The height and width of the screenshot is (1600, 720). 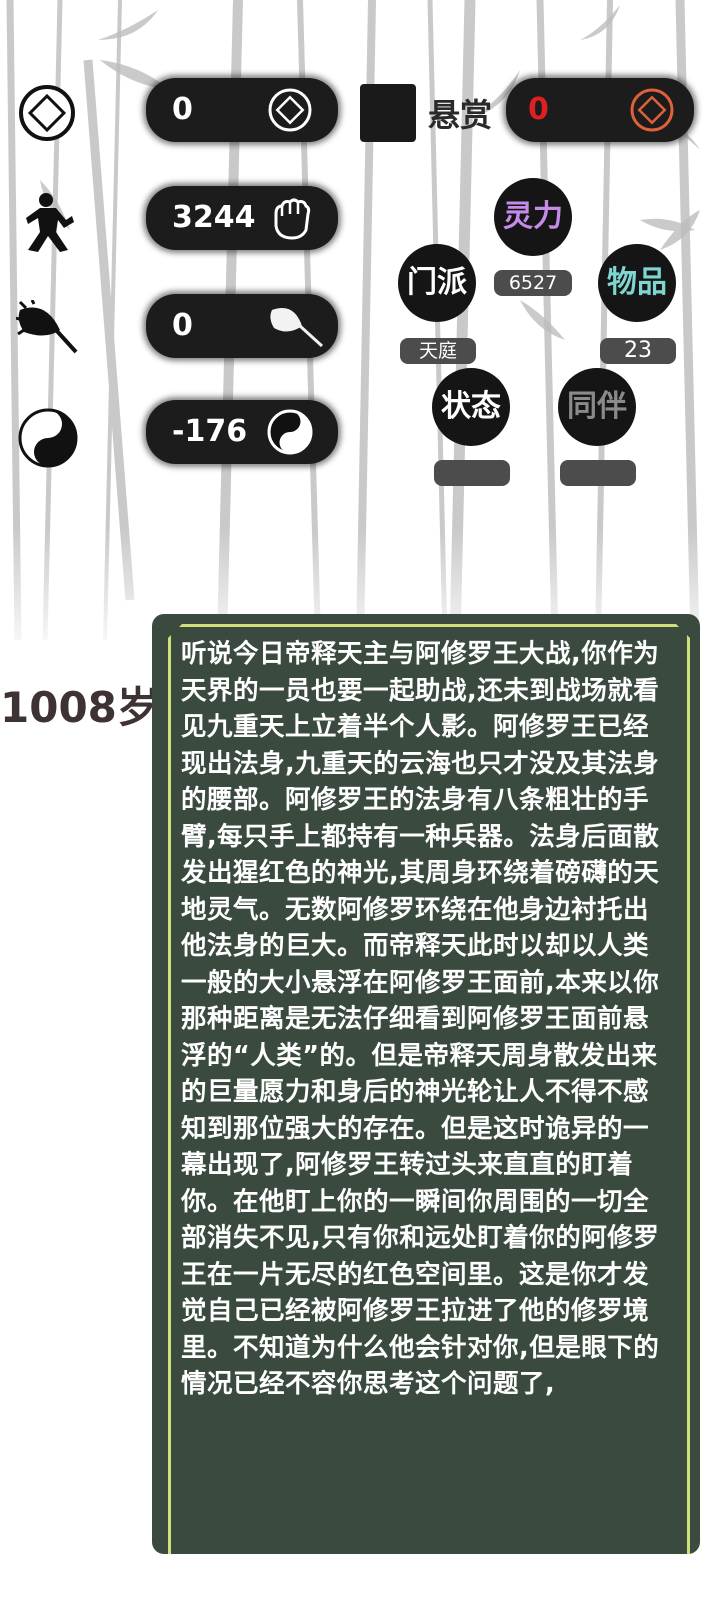 What do you see at coordinates (214, 217) in the screenshot?
I see `attack-value: 3244` at bounding box center [214, 217].